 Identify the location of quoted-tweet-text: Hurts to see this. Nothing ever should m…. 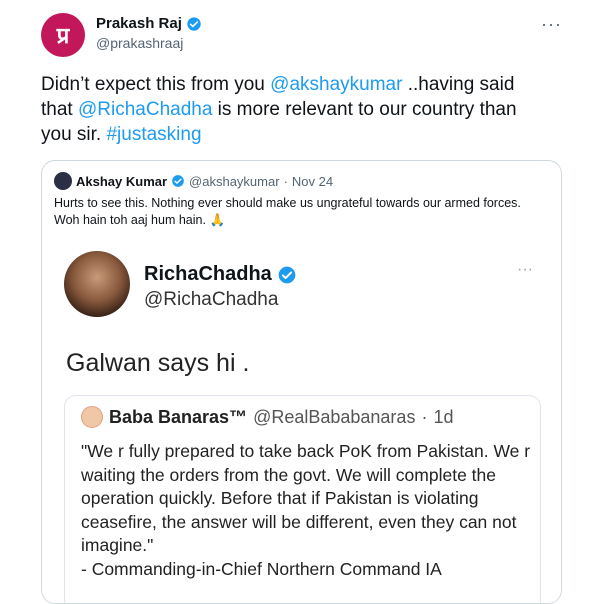
(301, 212).